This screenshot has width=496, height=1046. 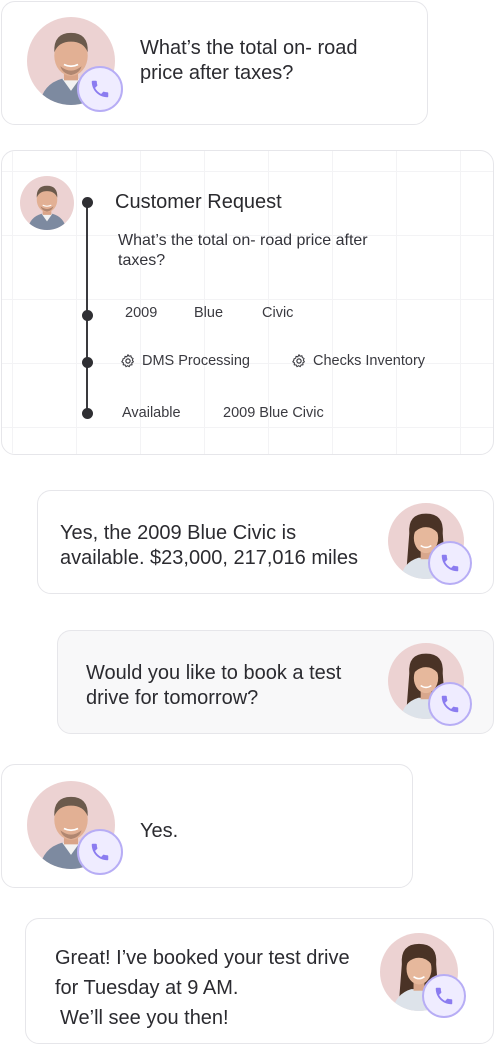 What do you see at coordinates (147, 988) in the screenshot?
I see `message-text-line2: for Tuesday at 9 AM.` at bounding box center [147, 988].